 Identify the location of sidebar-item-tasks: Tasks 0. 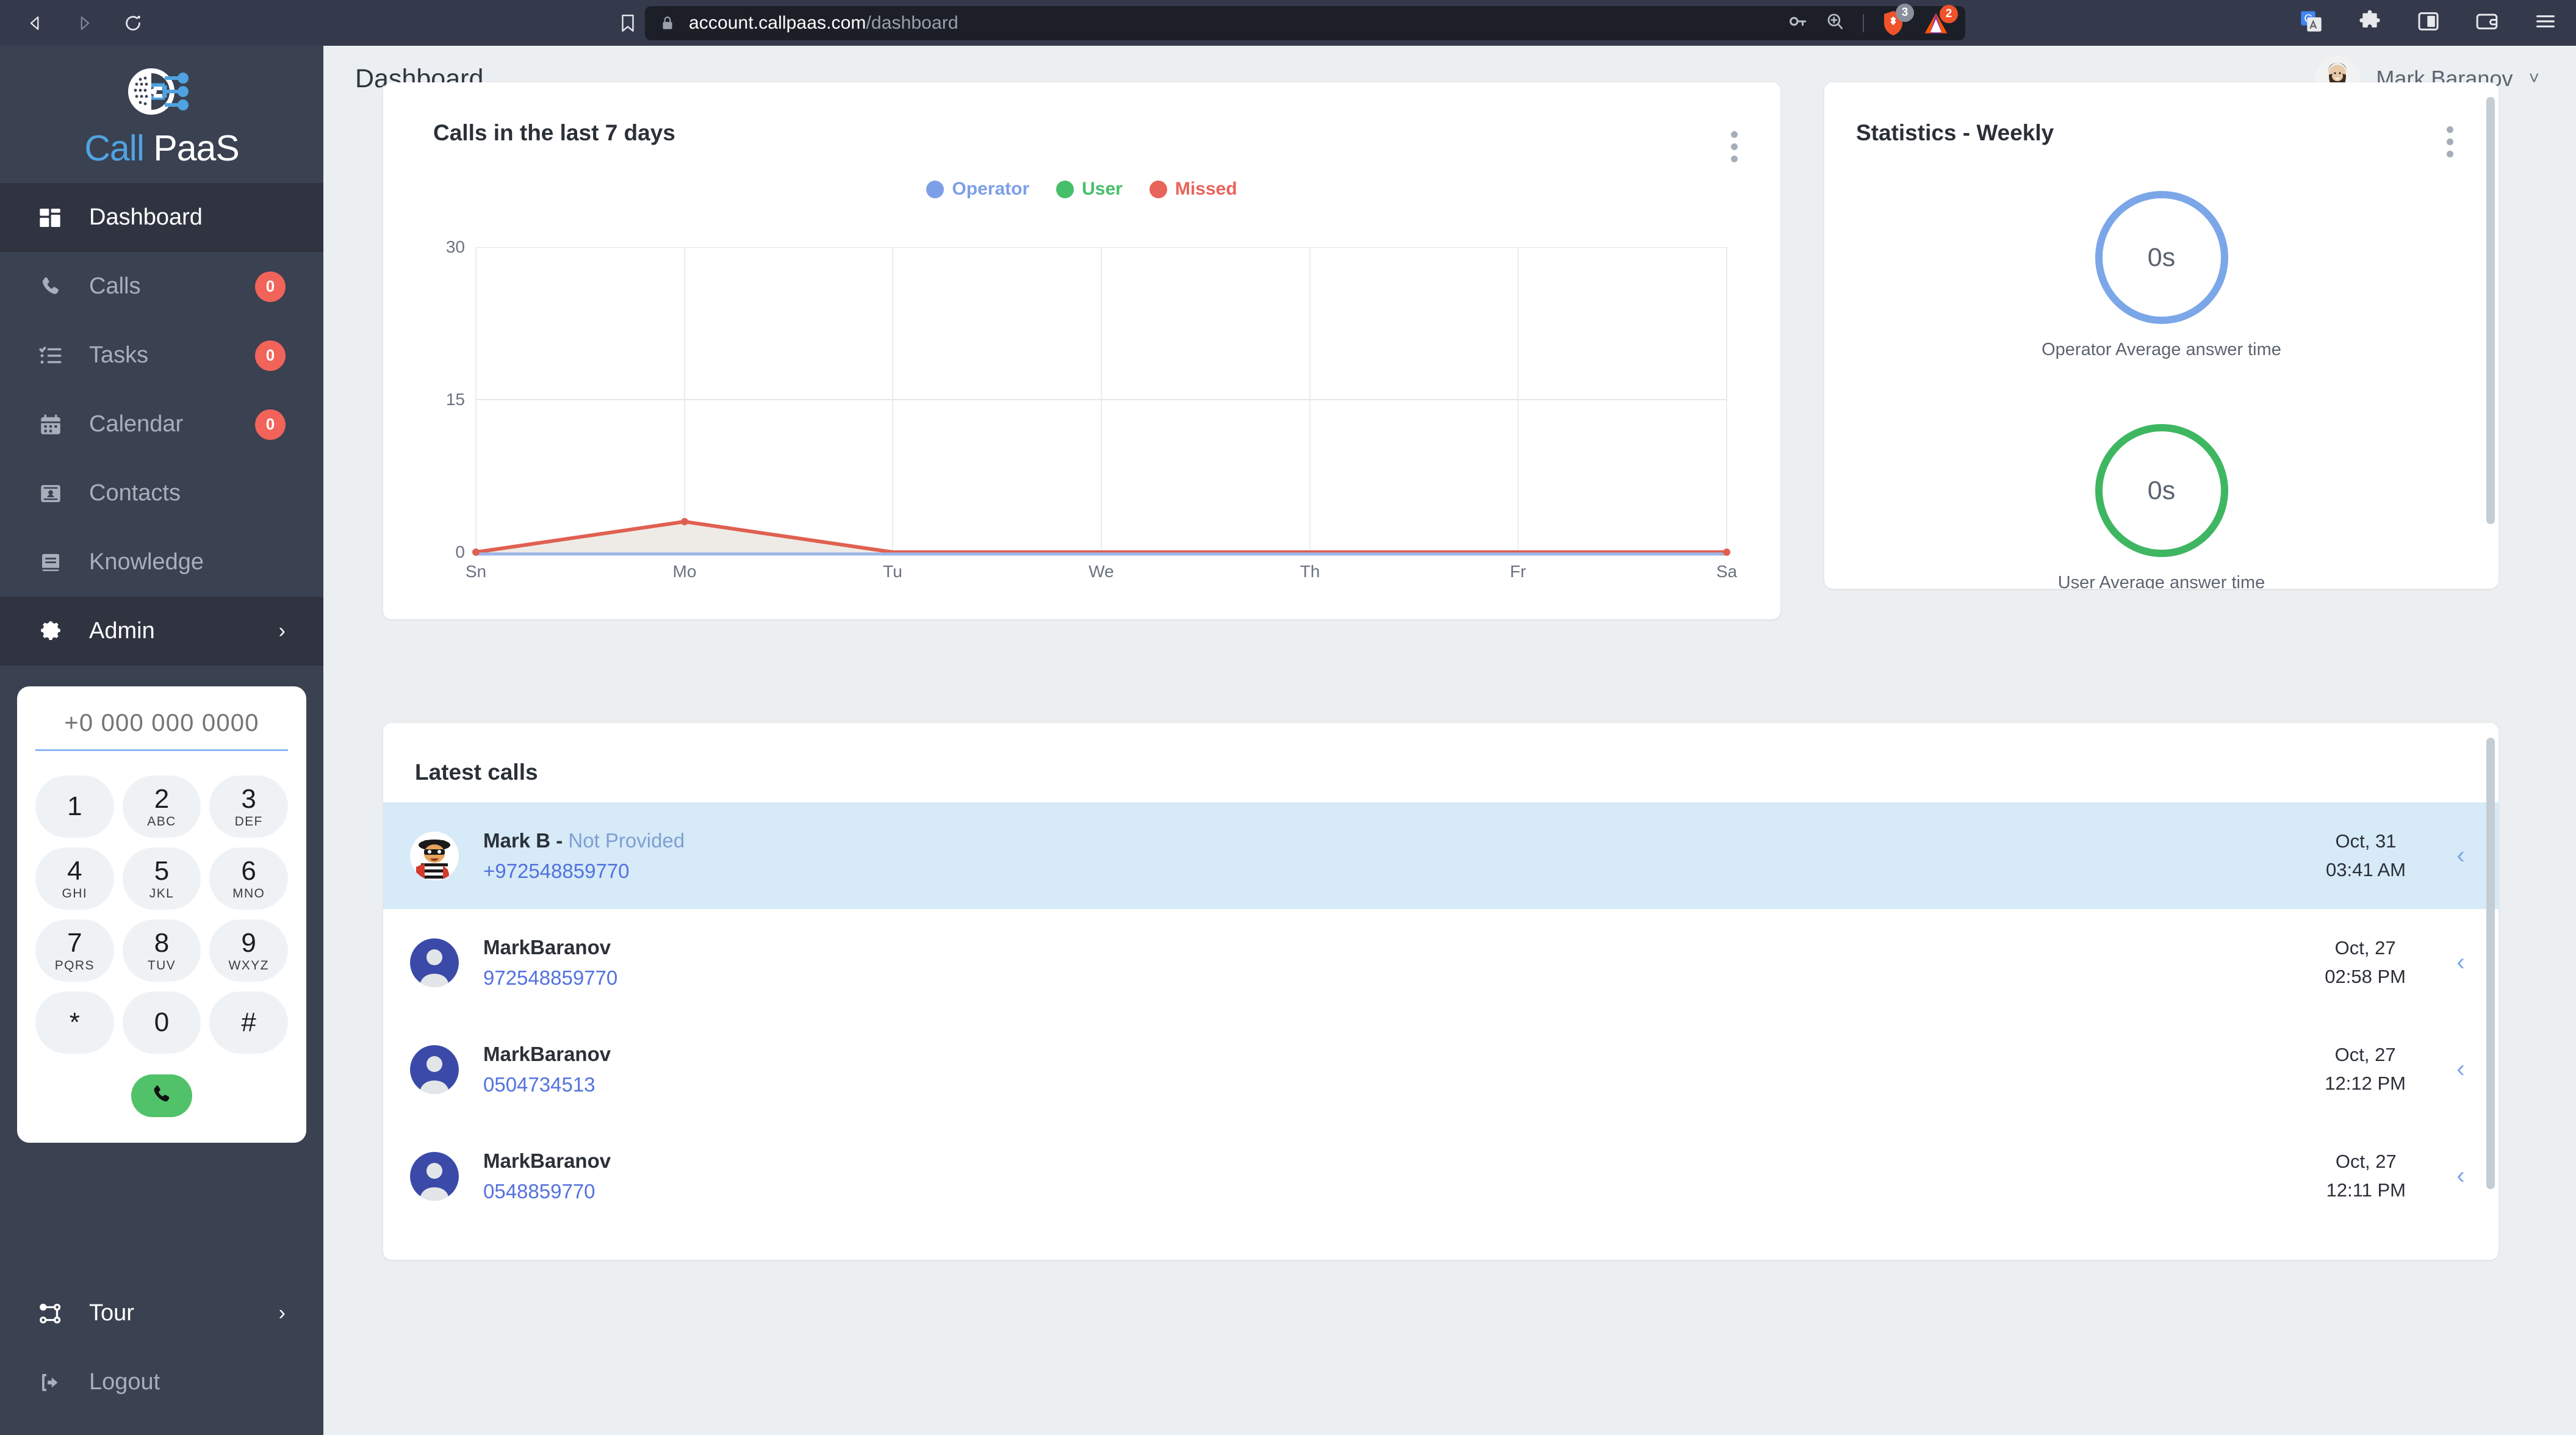
(161, 355).